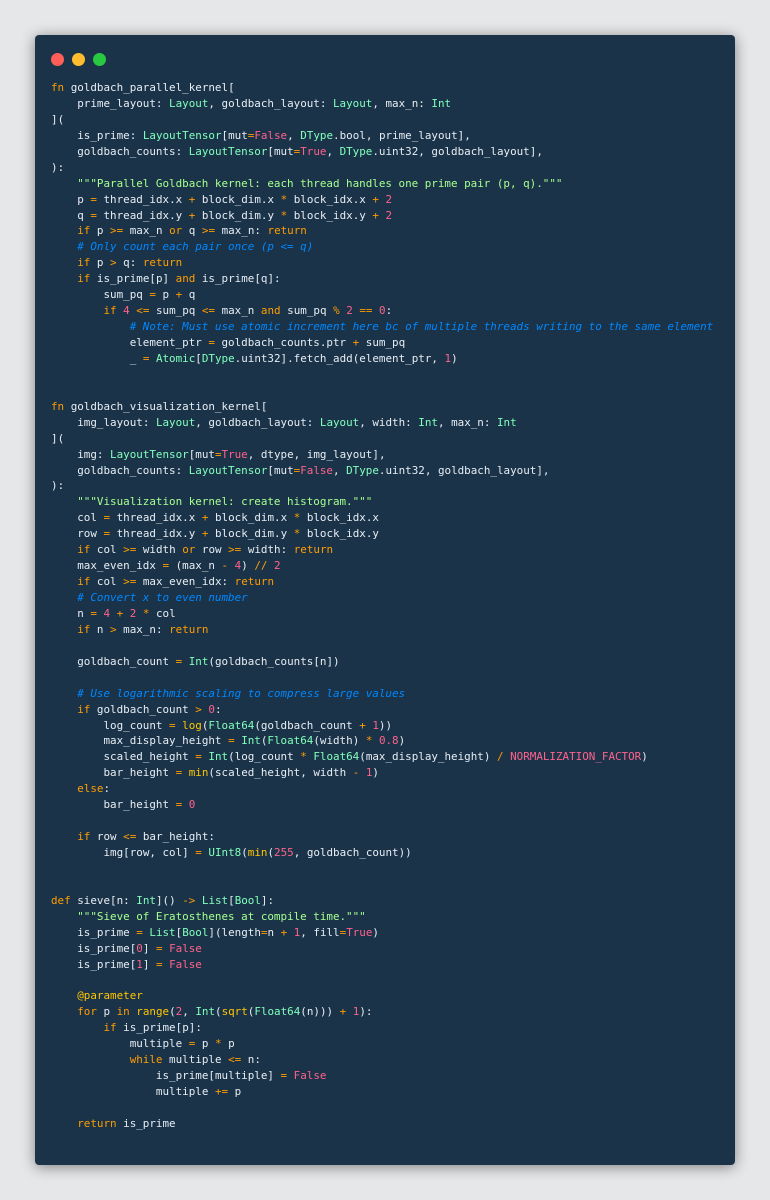 The height and width of the screenshot is (1200, 770). Describe the element at coordinates (179, 566) in the screenshot. I see `code-line: max_even_idx = (max_n - 4) // 2` at that location.